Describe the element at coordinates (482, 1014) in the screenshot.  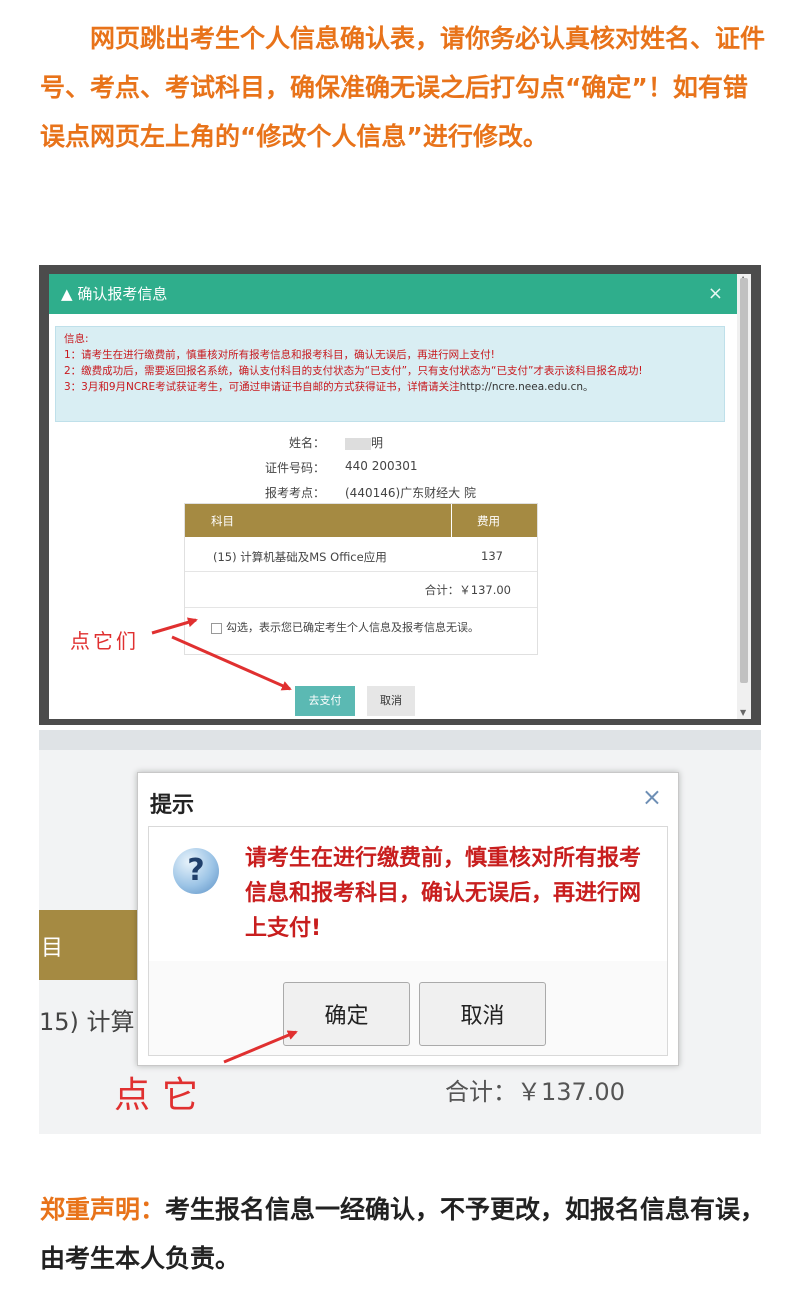
I see `dialog-cancel-button: 取消` at that location.